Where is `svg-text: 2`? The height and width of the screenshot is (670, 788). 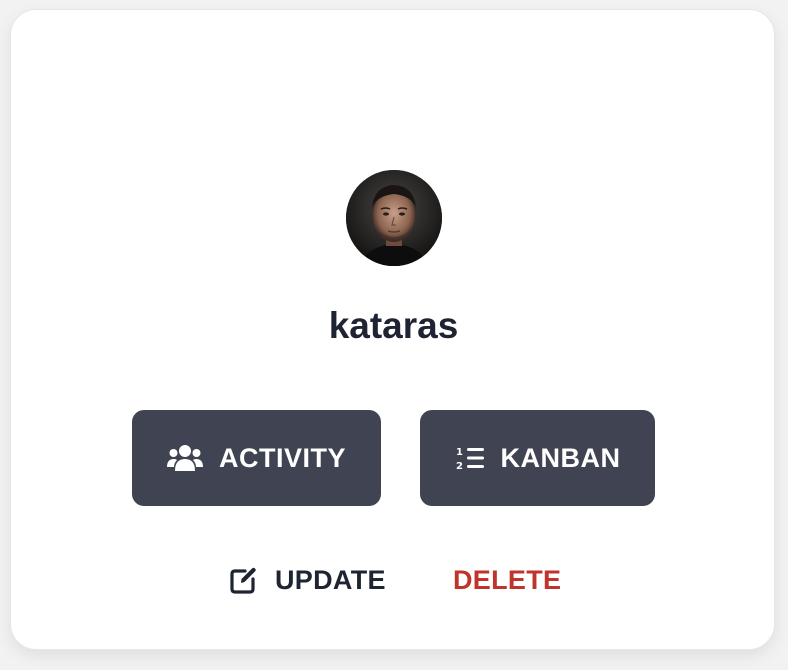 svg-text: 2 is located at coordinates (459, 466).